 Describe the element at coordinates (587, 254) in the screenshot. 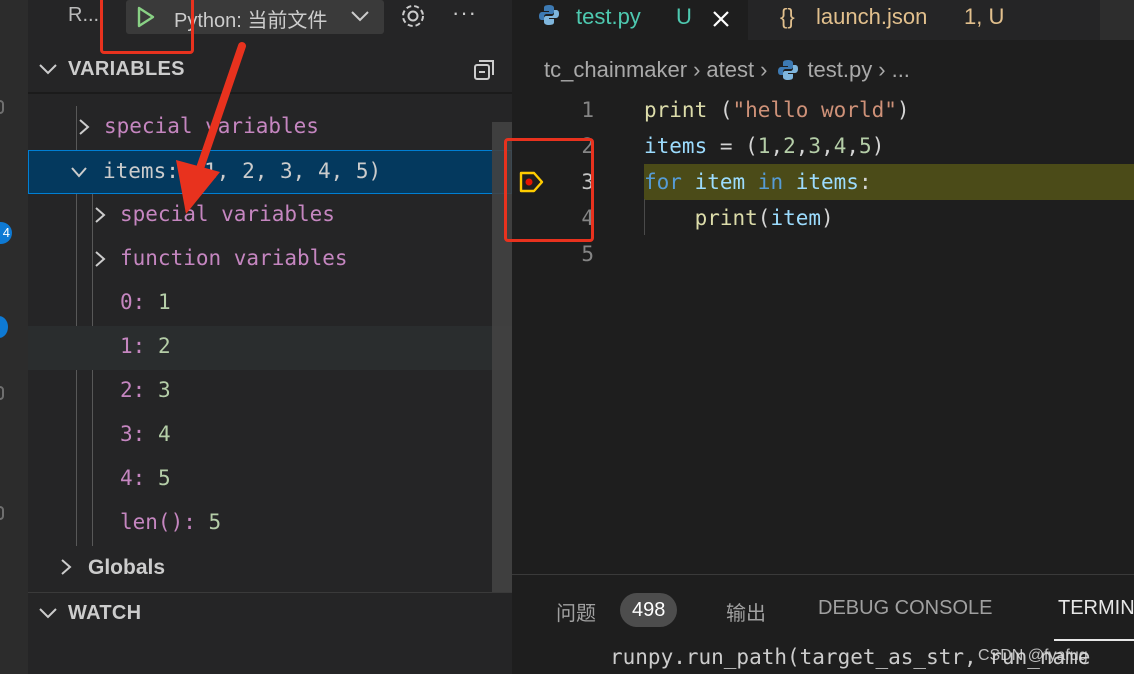

I see `line-number: 5` at that location.